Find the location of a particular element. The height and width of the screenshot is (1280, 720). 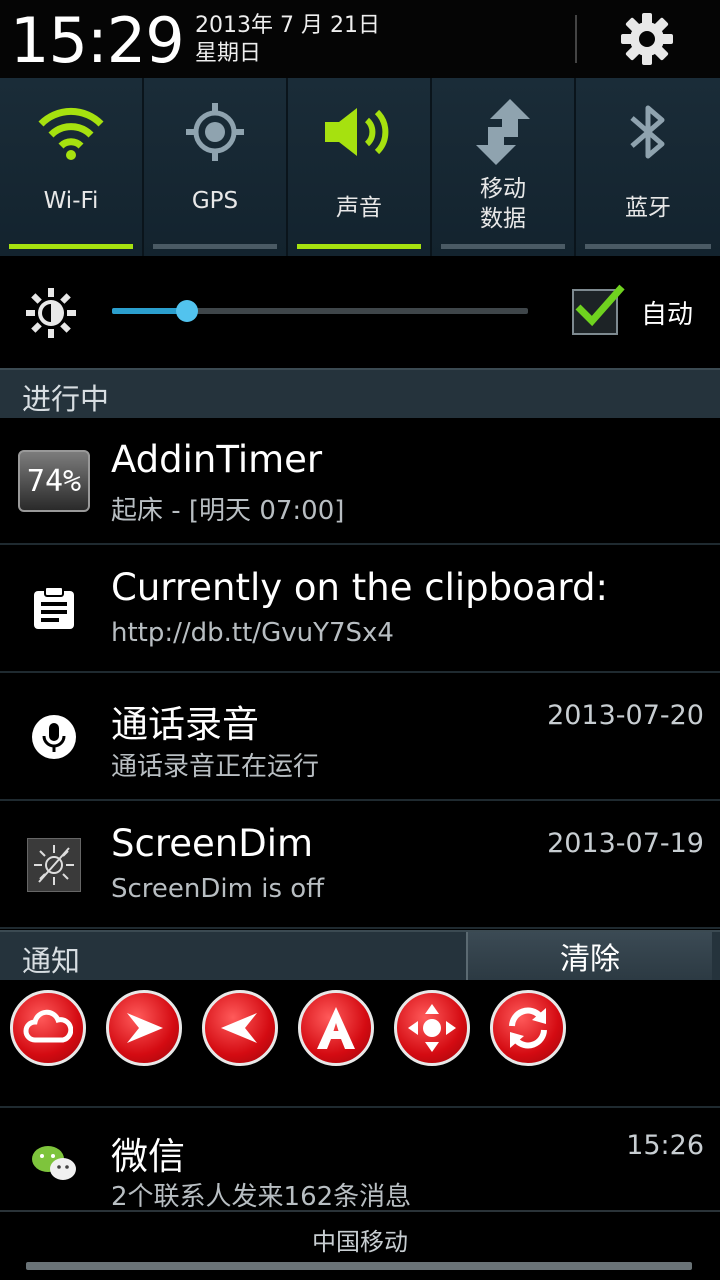

notification-addintimer: 74% AddinTimer 起床 - [明天 07:00] is located at coordinates (360, 481).